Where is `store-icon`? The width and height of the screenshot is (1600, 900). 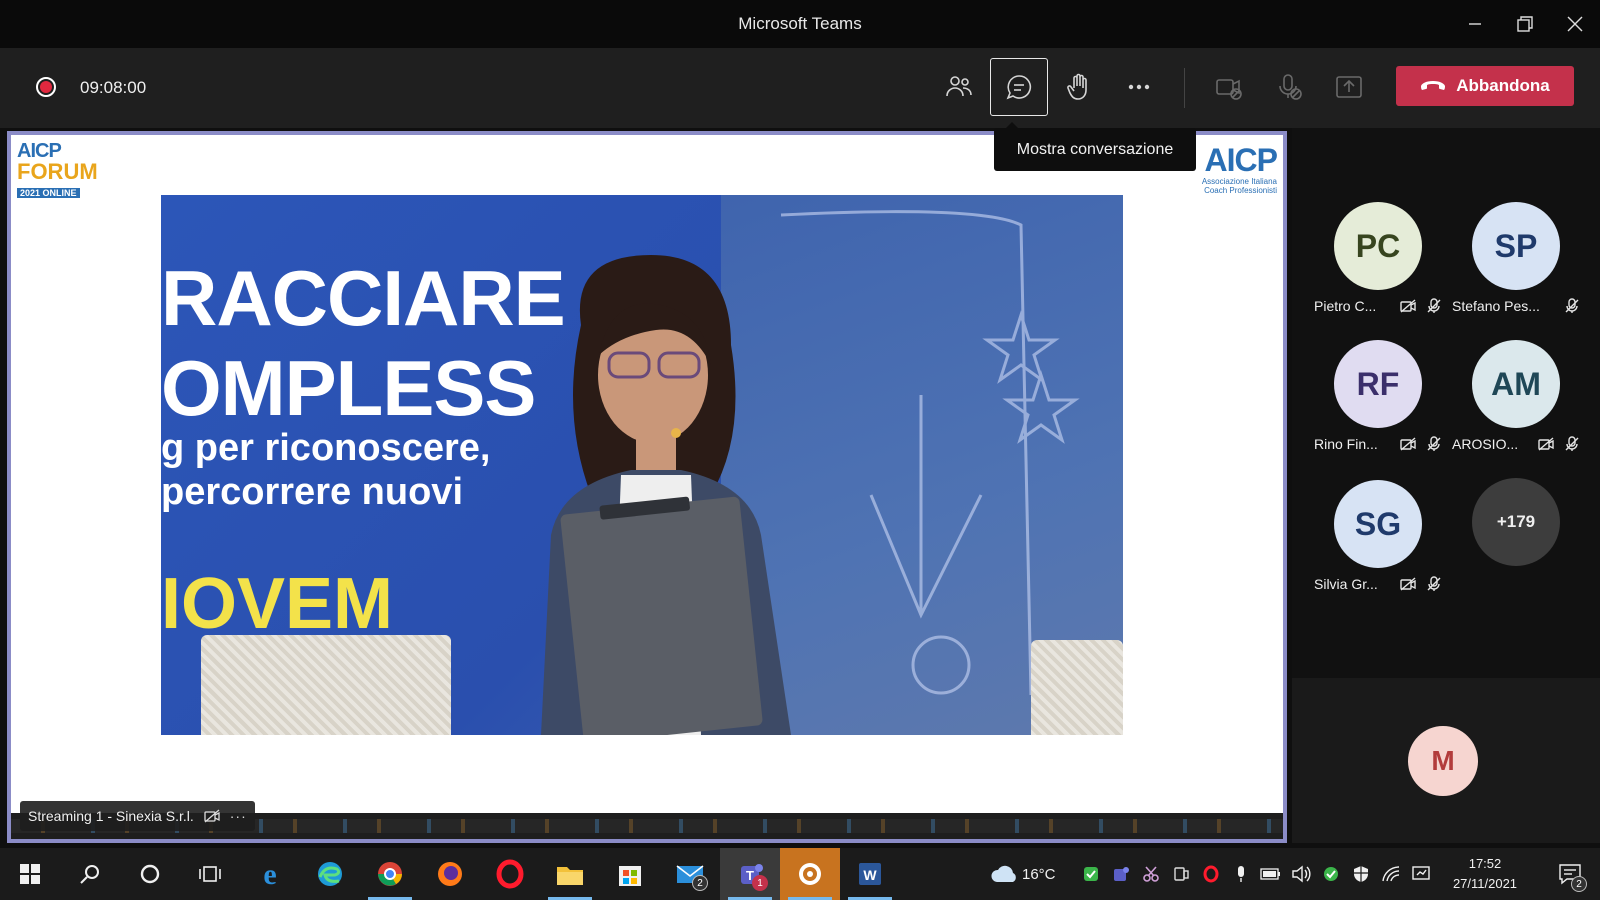 store-icon is located at coordinates (630, 876).